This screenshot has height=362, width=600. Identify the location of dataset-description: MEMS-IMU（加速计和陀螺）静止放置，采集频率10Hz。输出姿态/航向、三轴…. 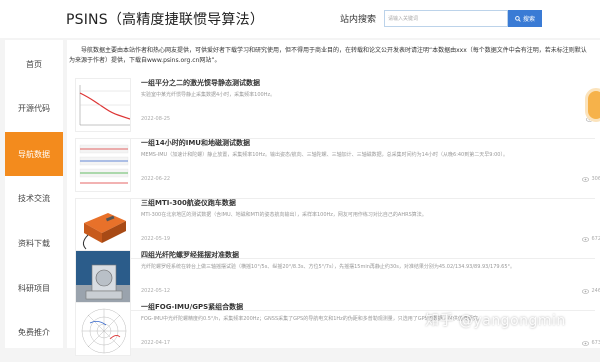
(324, 155).